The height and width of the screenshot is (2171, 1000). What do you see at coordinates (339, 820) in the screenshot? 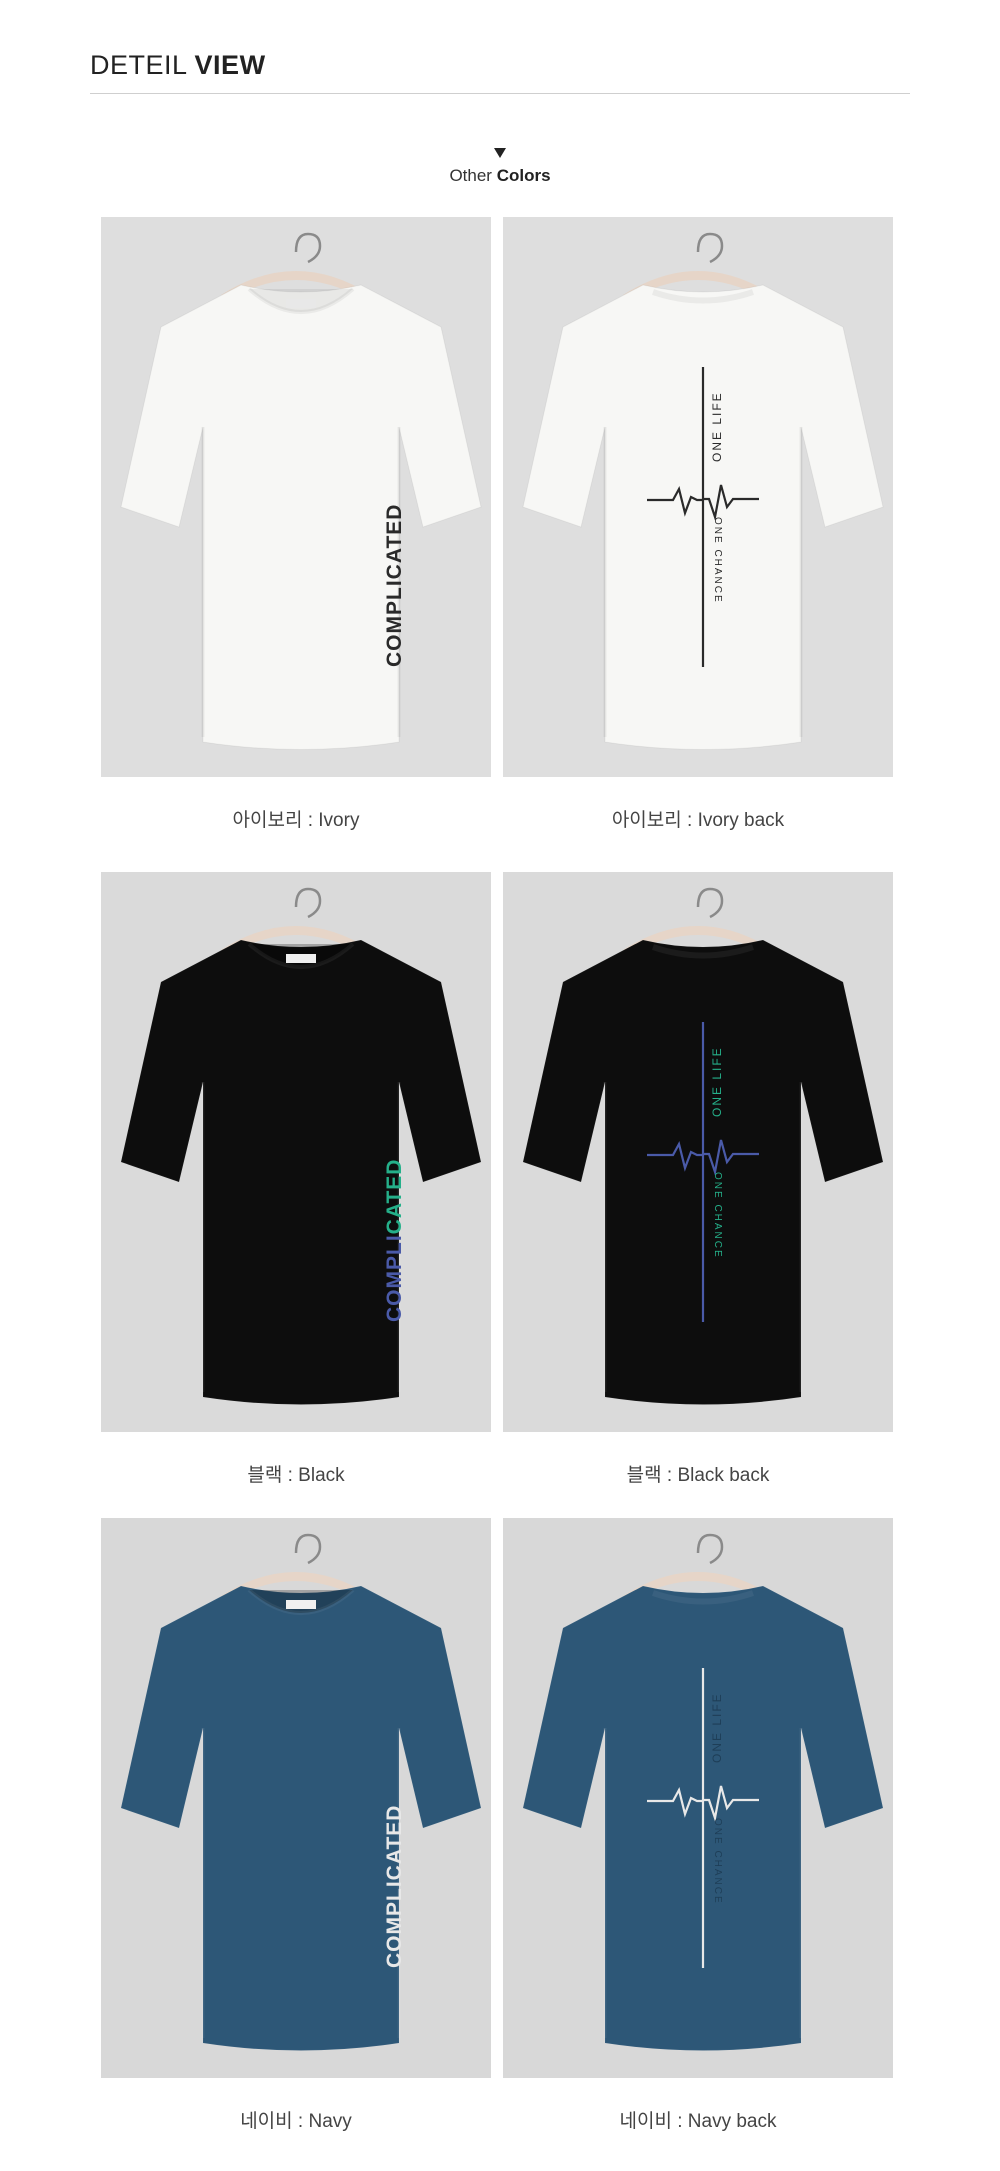
I see `caption-english: Ivory` at bounding box center [339, 820].